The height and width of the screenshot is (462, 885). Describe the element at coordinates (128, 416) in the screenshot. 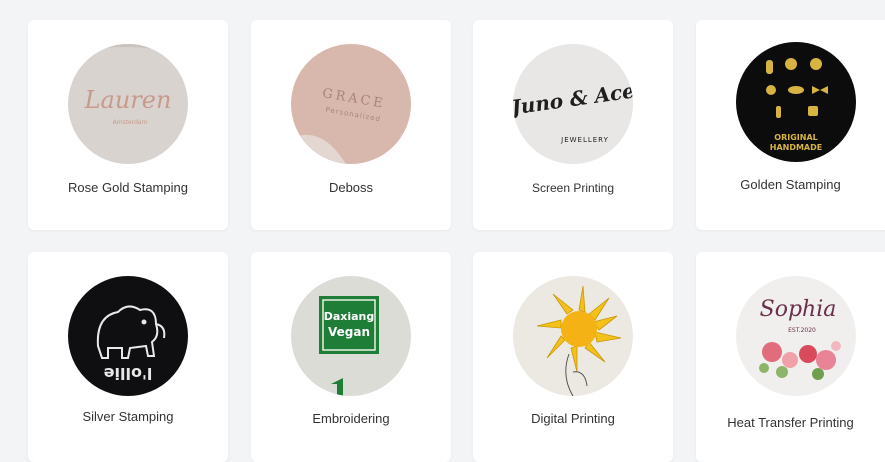

I see `product-label: Silver Stamping` at that location.